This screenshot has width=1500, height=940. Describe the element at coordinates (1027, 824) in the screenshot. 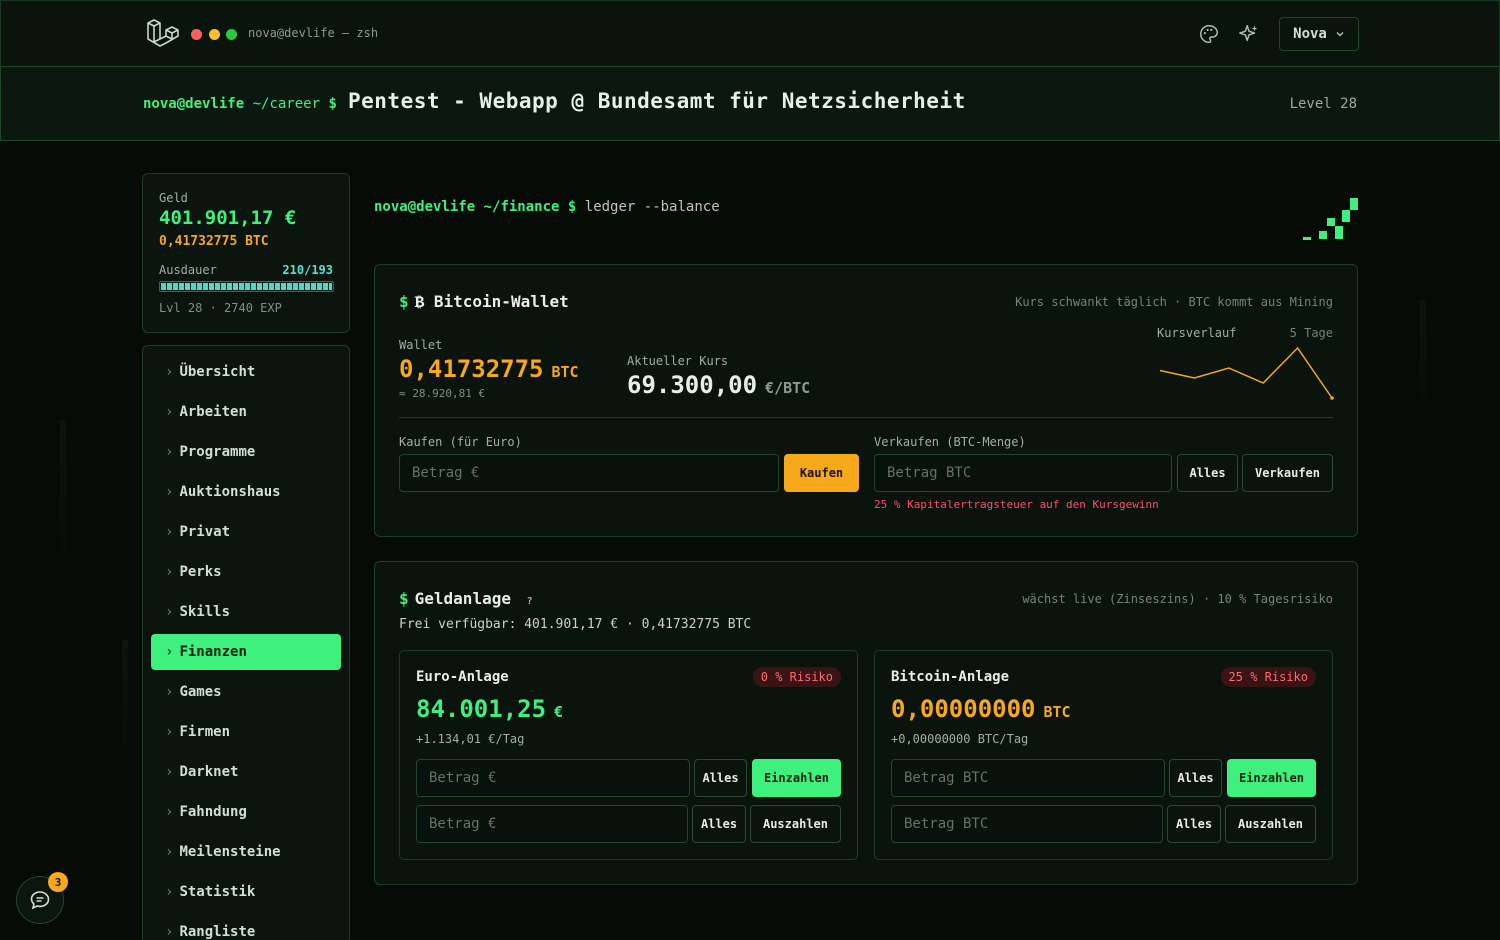

I see `bitcoin-withdraw-input: Betrag BTC` at that location.